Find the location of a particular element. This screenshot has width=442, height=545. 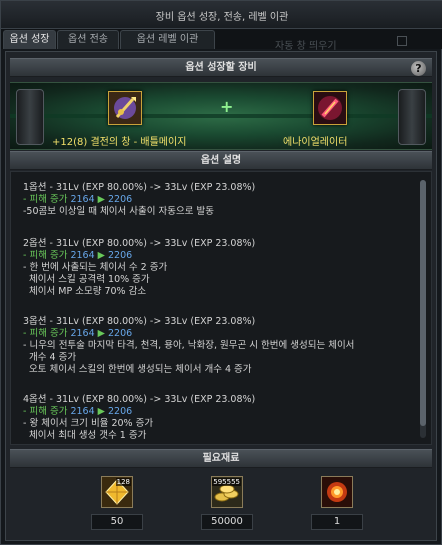

growth-header-label: 옵션 성장할 장비 is located at coordinates (221, 67).